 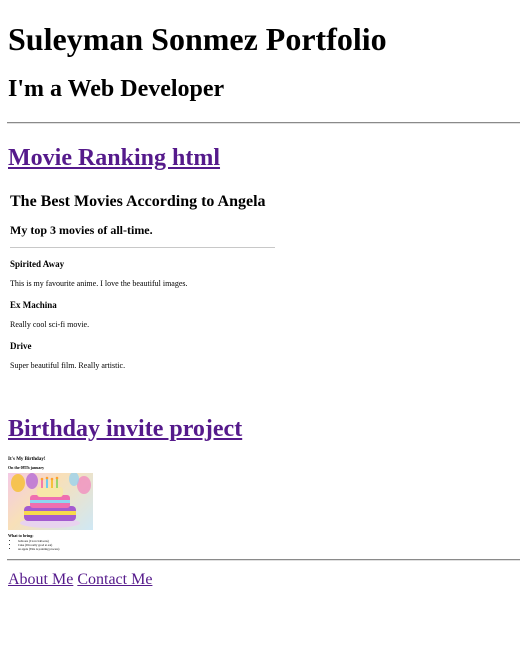 What do you see at coordinates (114, 579) in the screenshot?
I see `contact-me-link: Contact Me` at bounding box center [114, 579].